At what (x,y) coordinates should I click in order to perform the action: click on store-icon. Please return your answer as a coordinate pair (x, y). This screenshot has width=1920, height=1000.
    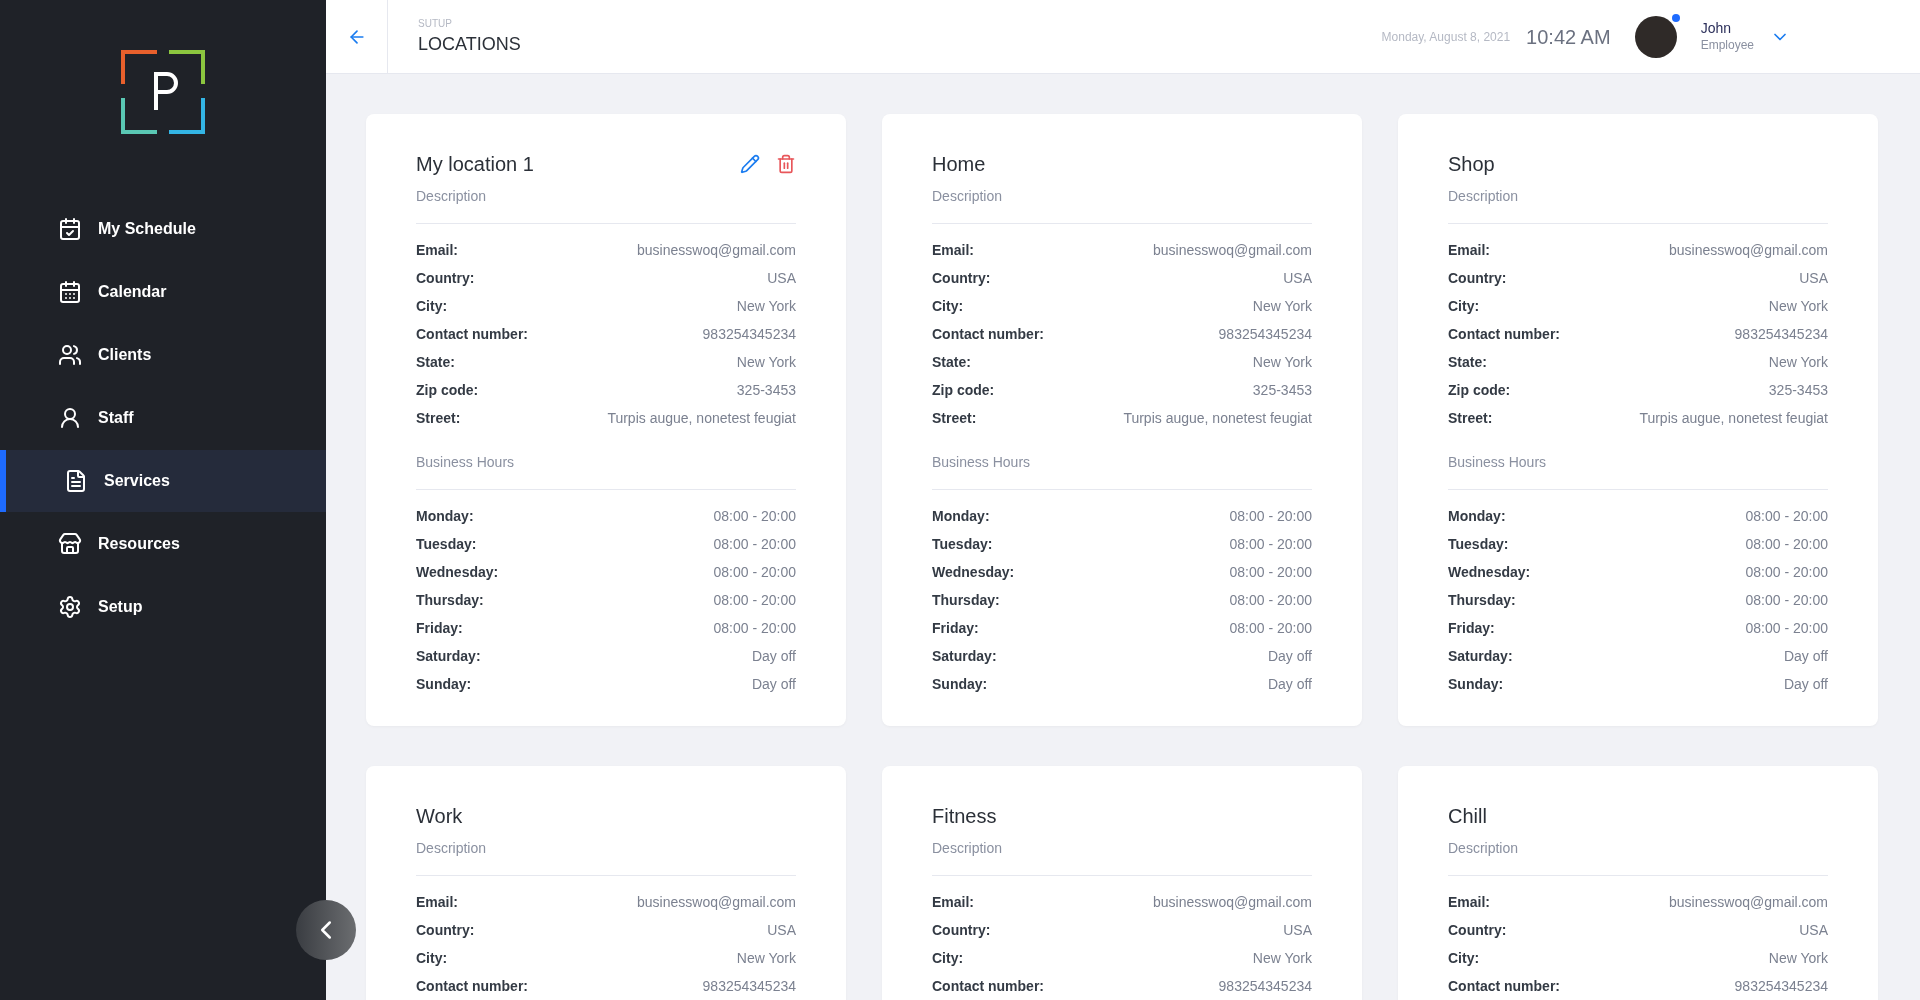
    Looking at the image, I should click on (70, 544).